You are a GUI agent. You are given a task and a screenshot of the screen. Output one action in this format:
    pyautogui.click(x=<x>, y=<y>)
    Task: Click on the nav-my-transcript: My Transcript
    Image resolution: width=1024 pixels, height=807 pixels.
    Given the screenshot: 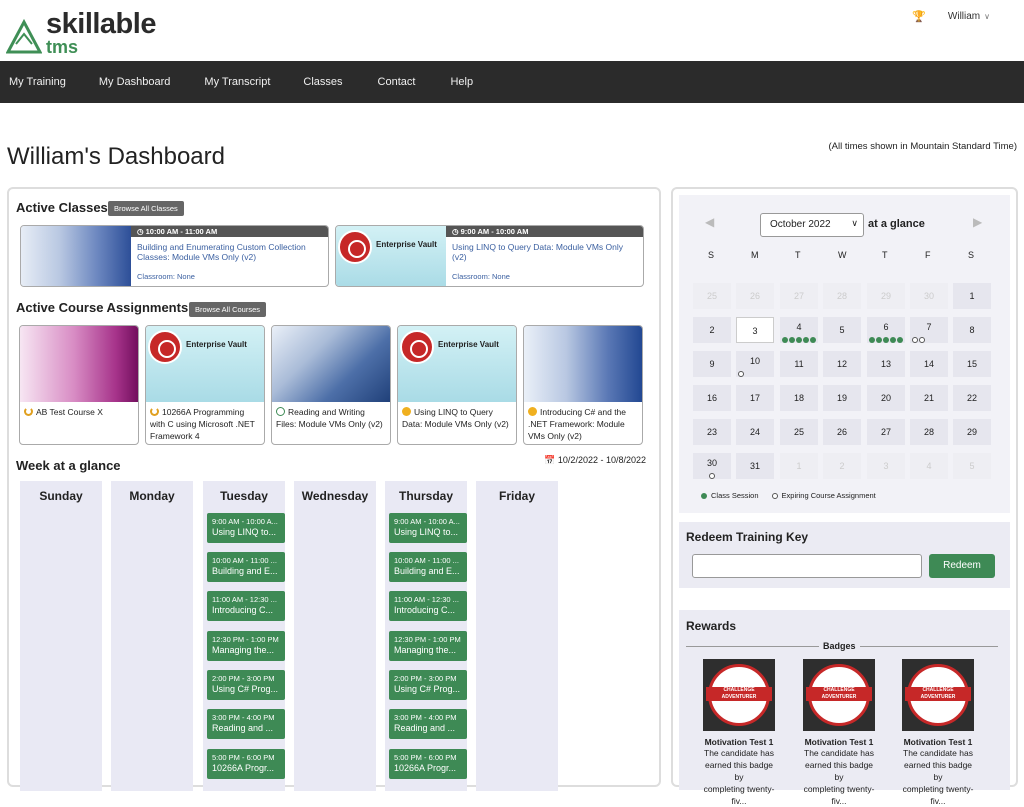 What is the action you would take?
    pyautogui.click(x=237, y=82)
    